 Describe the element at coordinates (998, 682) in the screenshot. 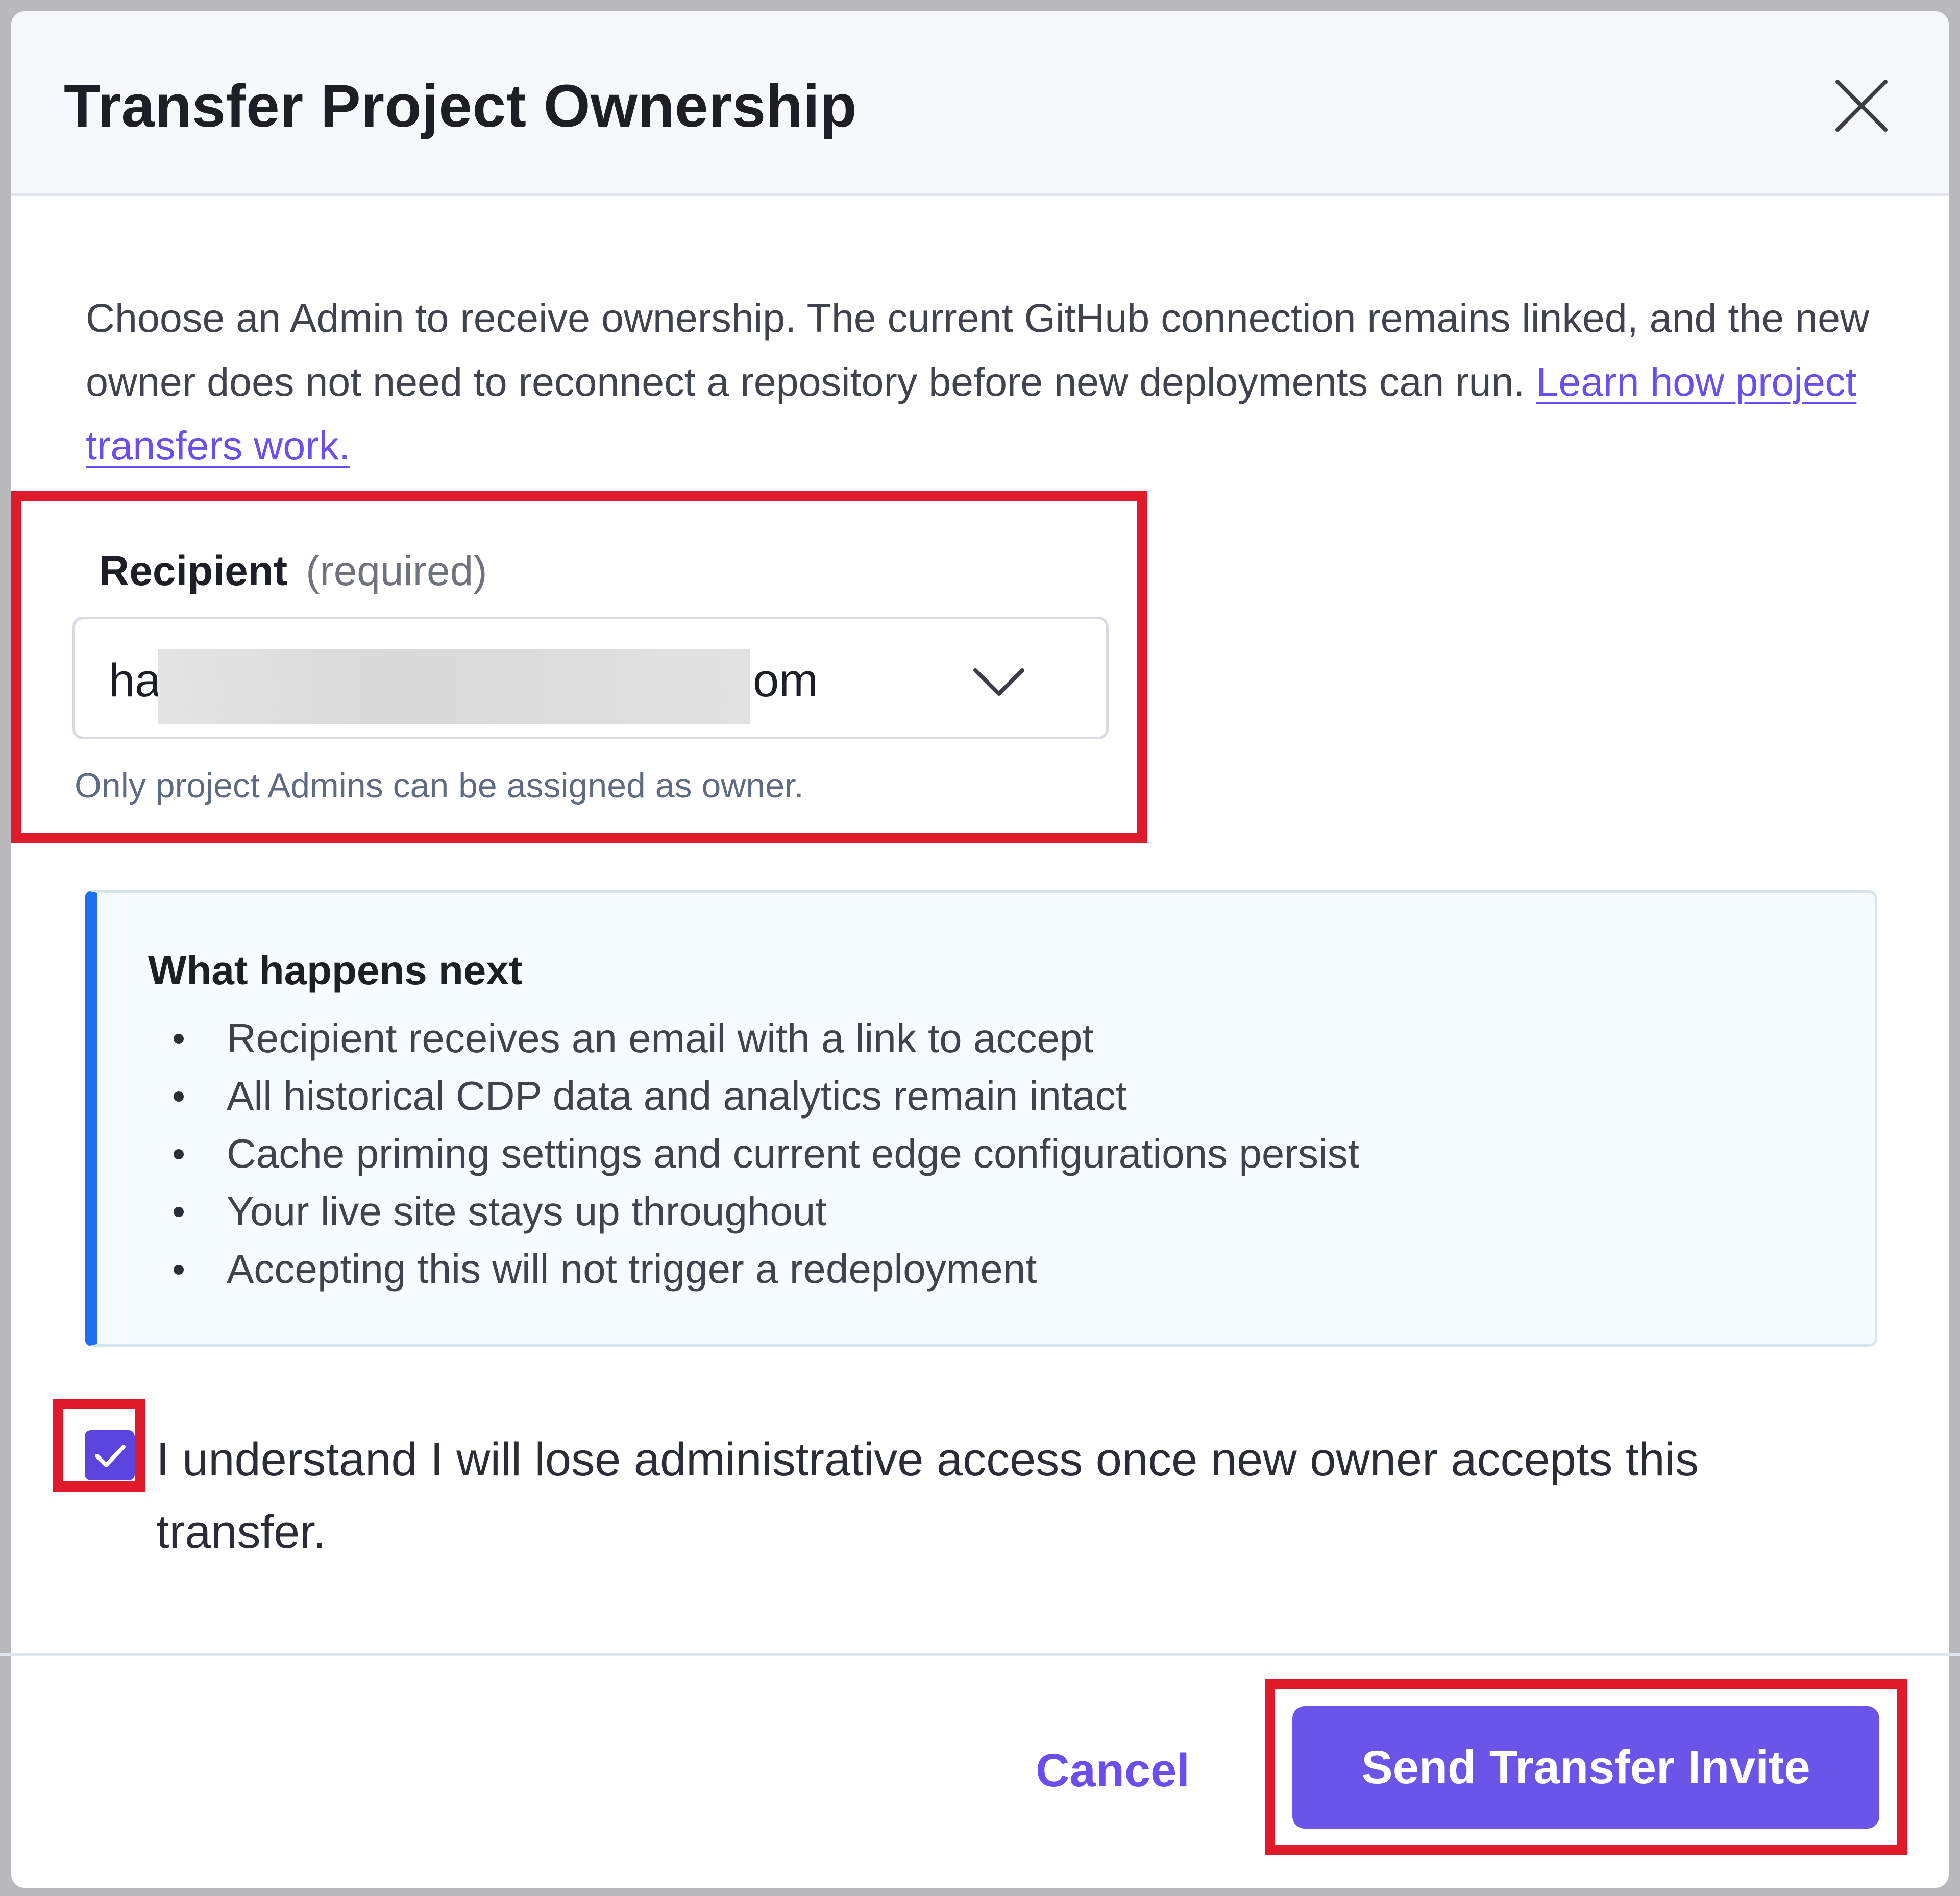

I see `chevron-down-icon` at that location.